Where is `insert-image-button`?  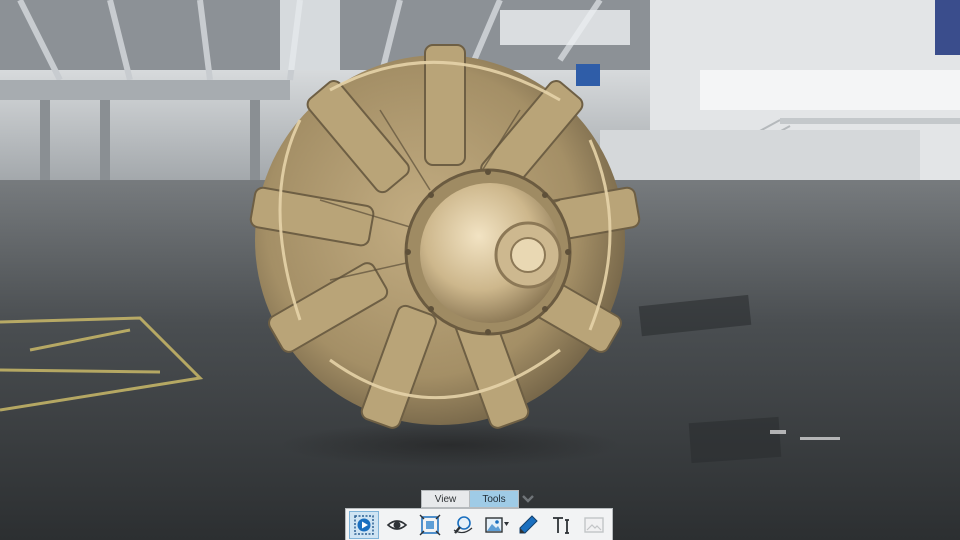 insert-image-button is located at coordinates (594, 525).